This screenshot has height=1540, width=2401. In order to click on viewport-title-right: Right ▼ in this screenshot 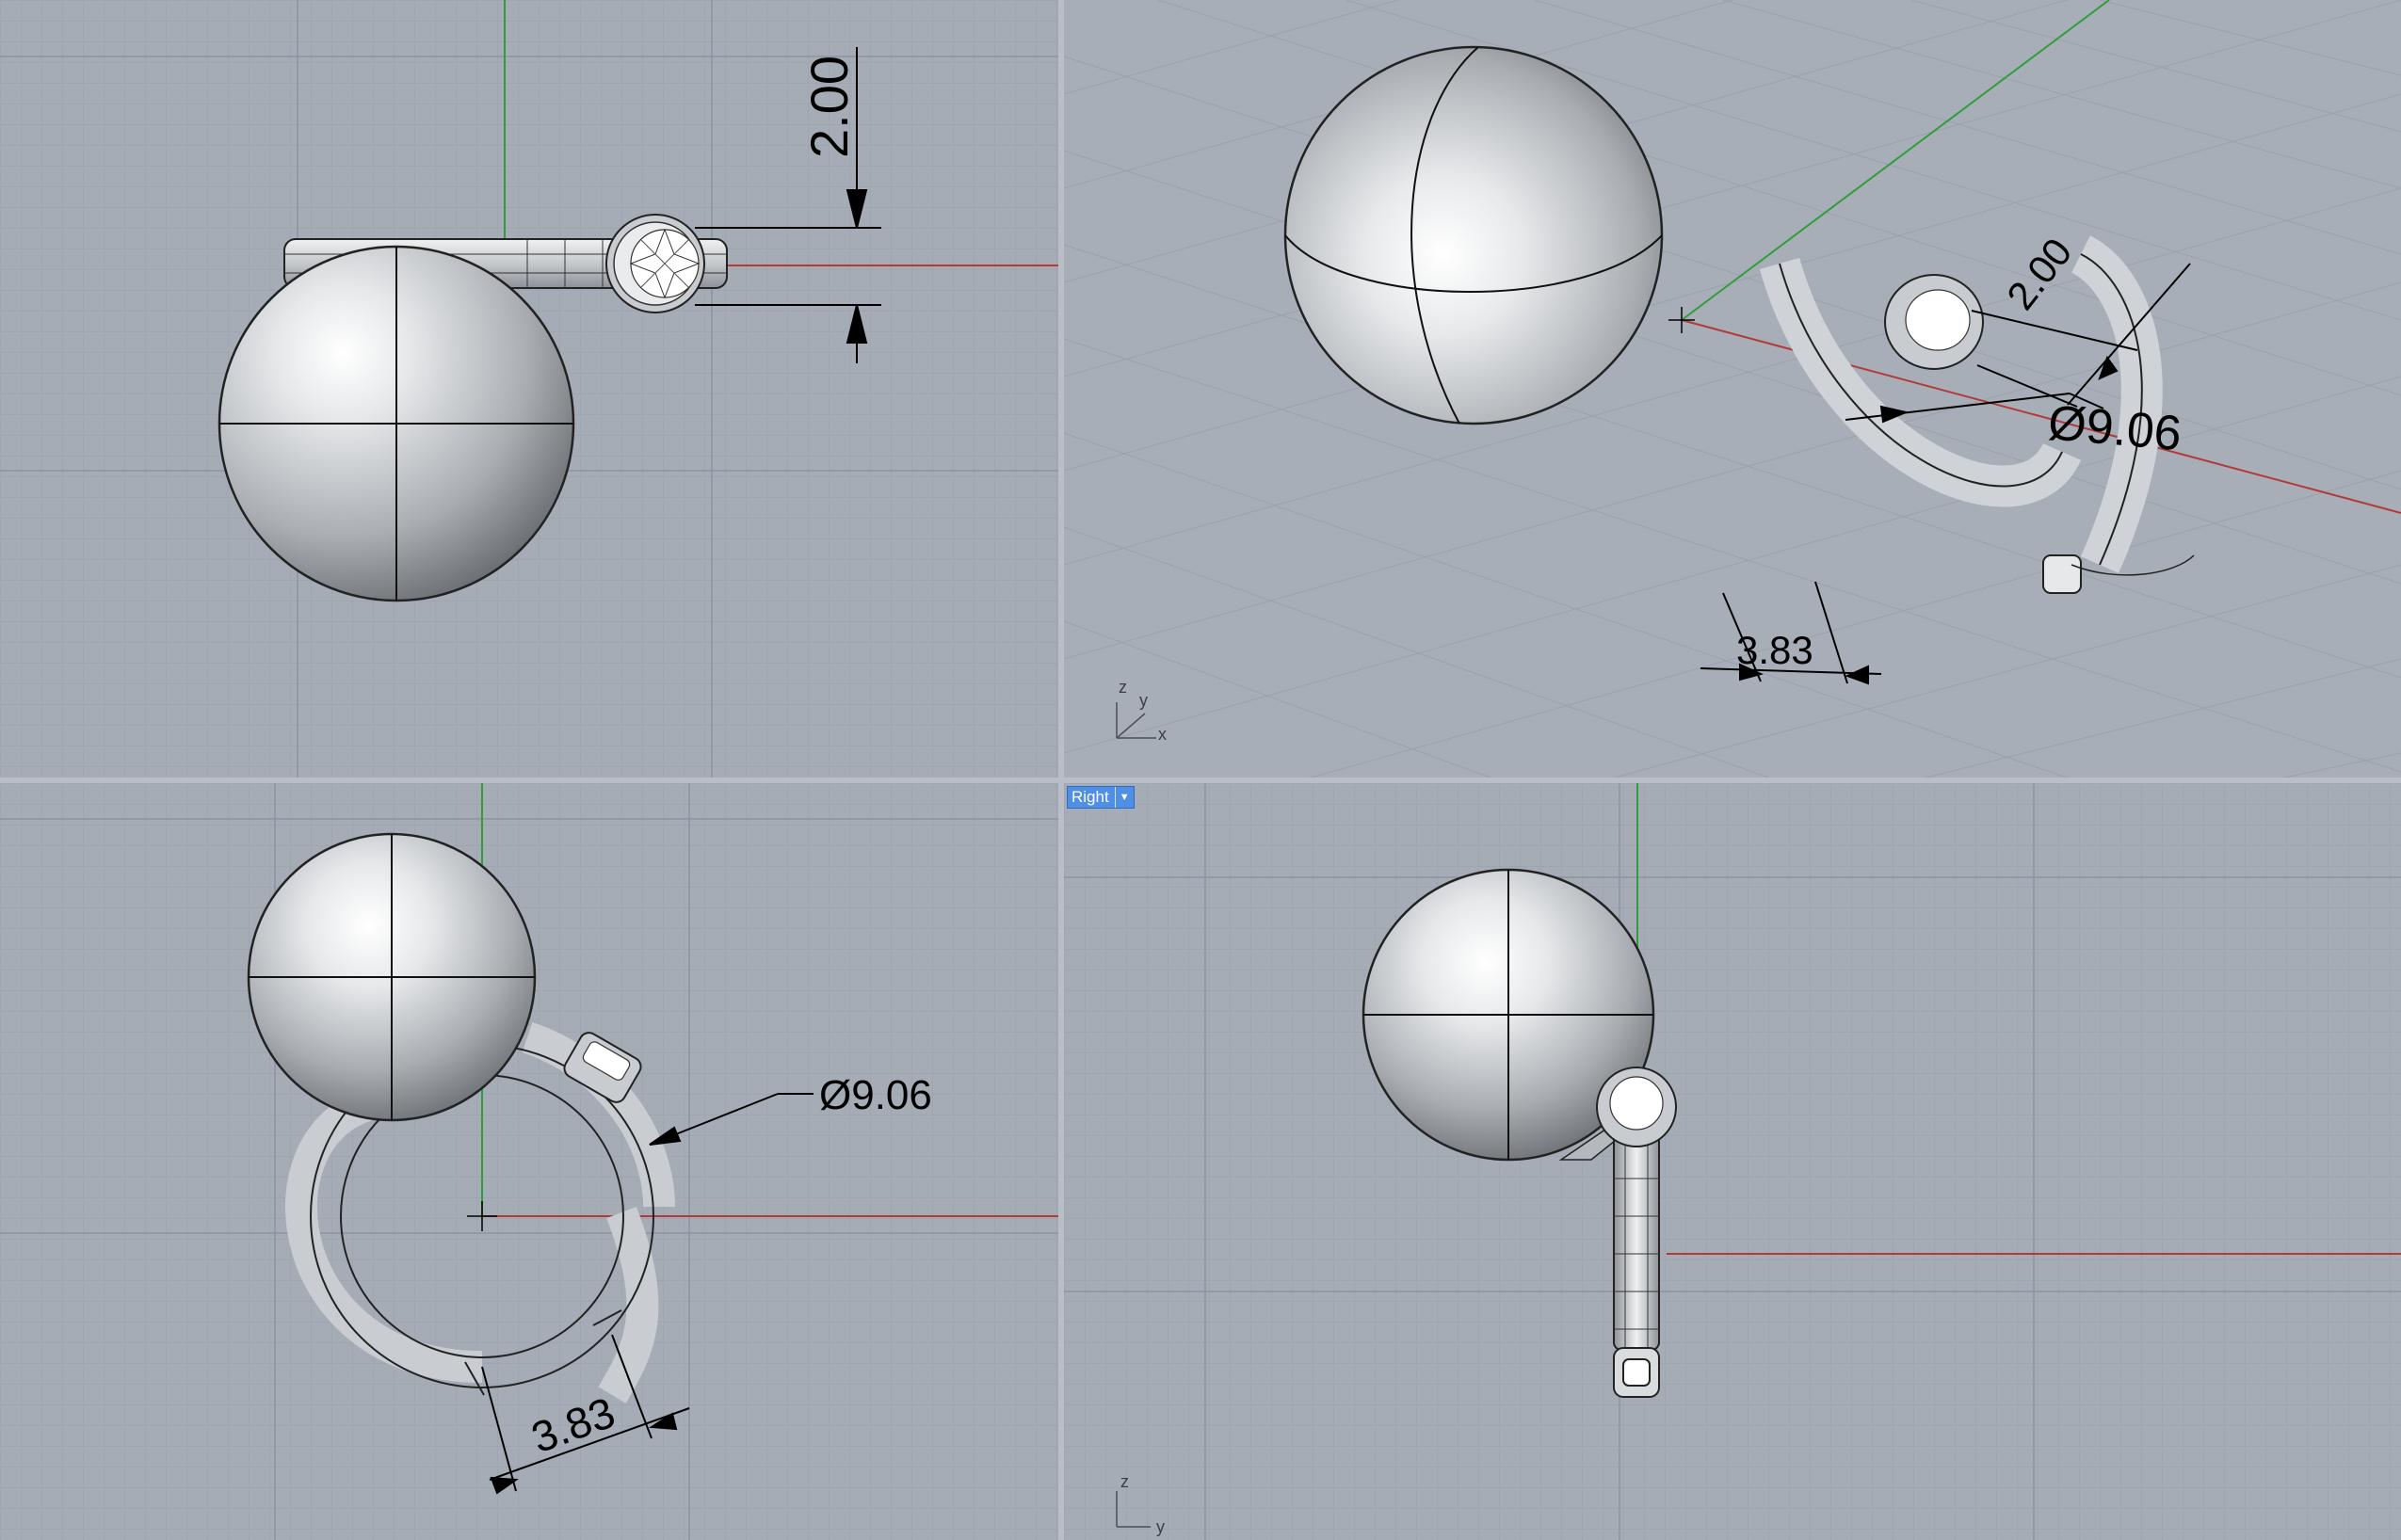, I will do `click(1101, 797)`.